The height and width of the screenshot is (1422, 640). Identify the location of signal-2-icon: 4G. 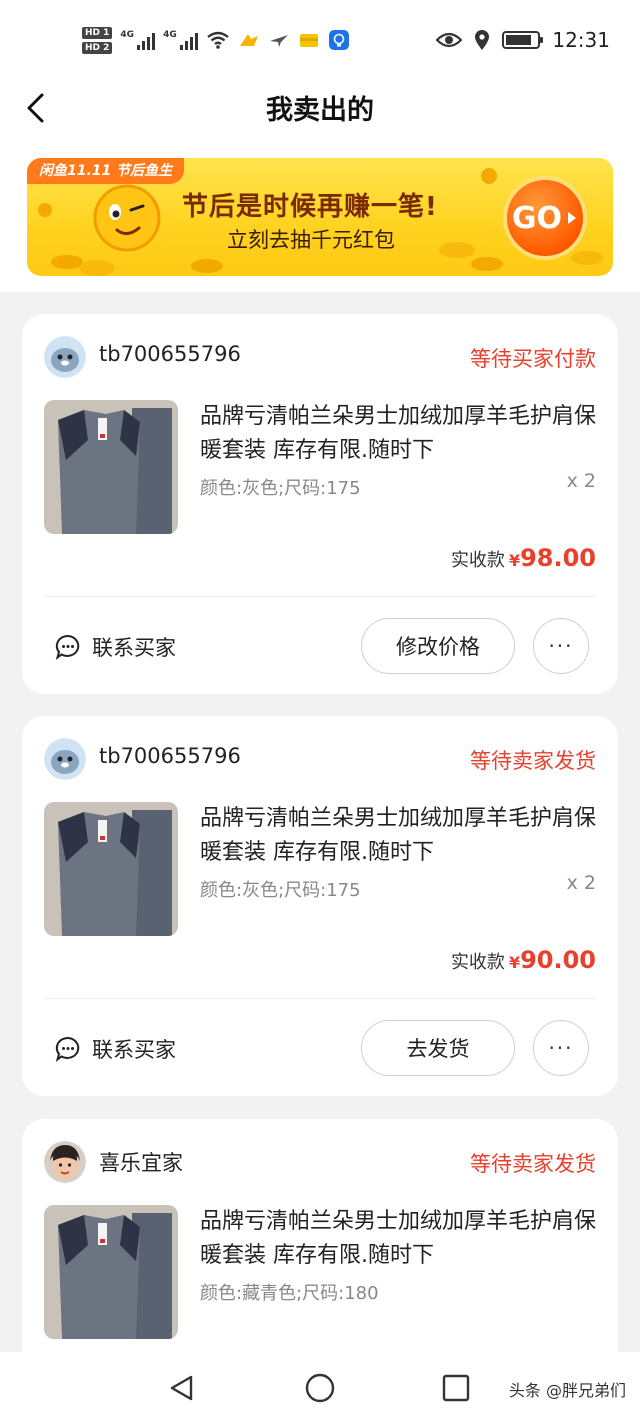
(180, 40).